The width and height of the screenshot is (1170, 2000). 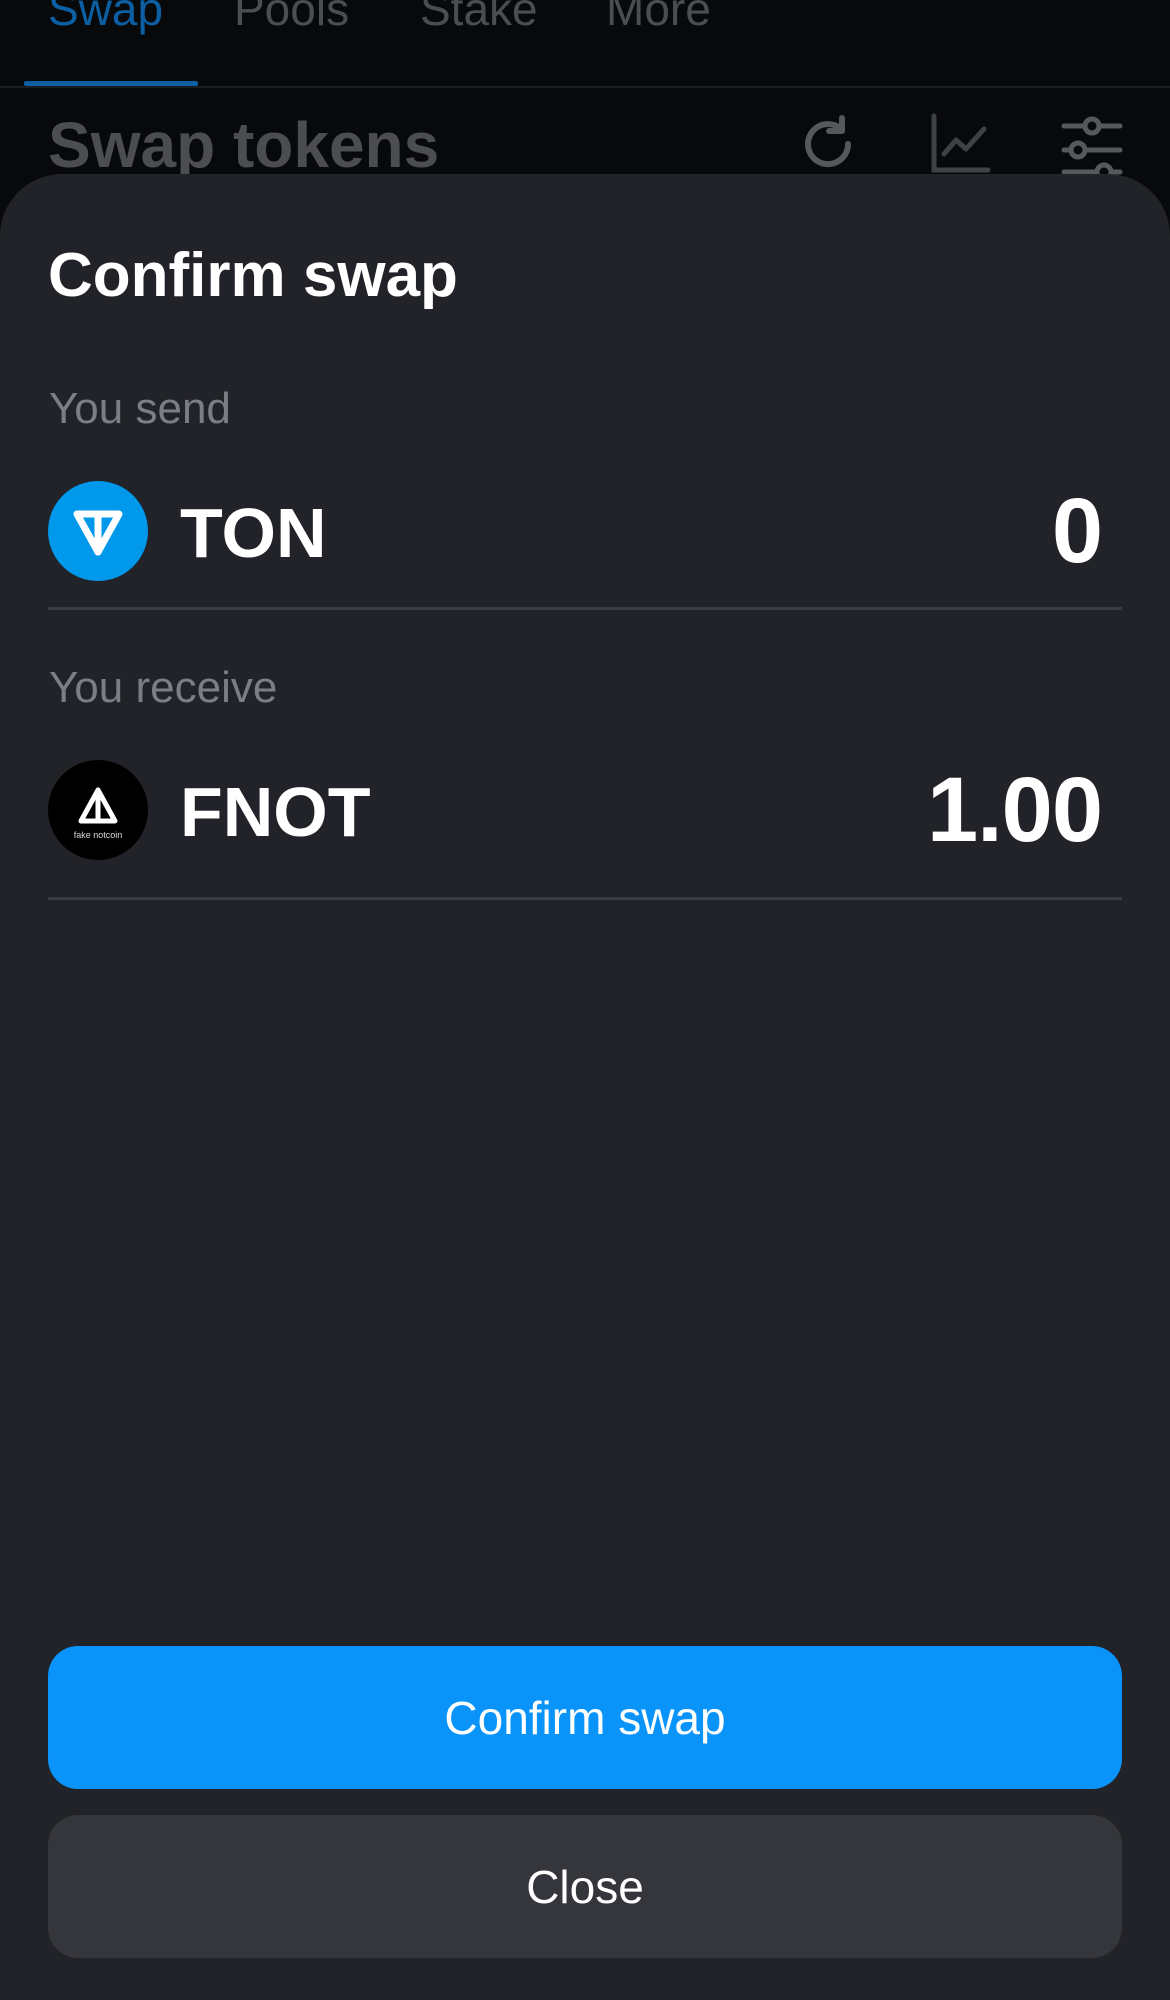 I want to click on ton-icon, so click(x=98, y=531).